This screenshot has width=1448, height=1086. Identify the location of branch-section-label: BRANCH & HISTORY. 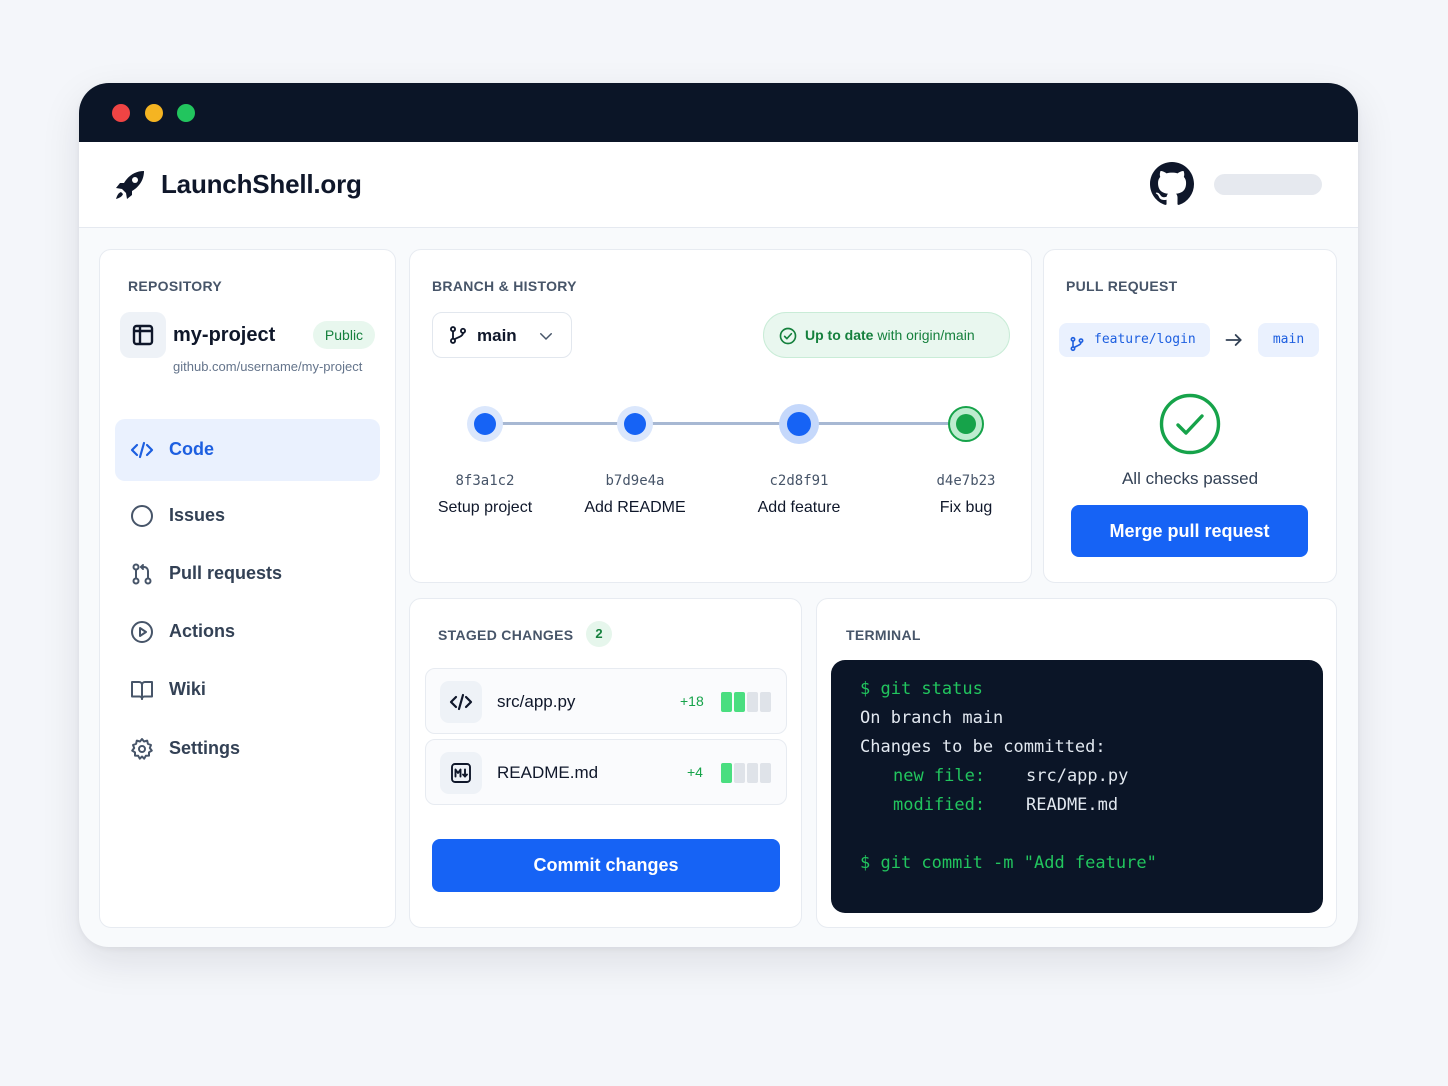
(504, 286).